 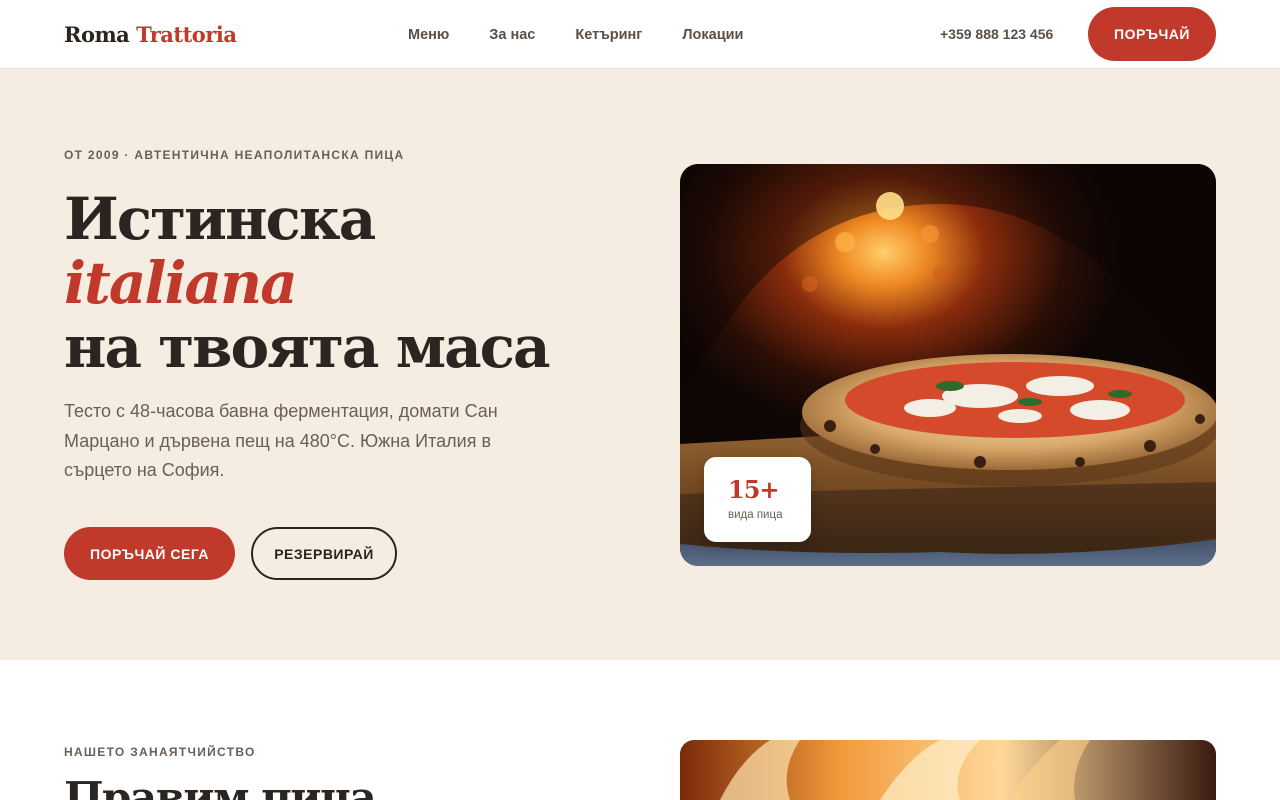 What do you see at coordinates (307, 283) in the screenshot?
I see `hero-title: Истинска italiana на твоята маса` at bounding box center [307, 283].